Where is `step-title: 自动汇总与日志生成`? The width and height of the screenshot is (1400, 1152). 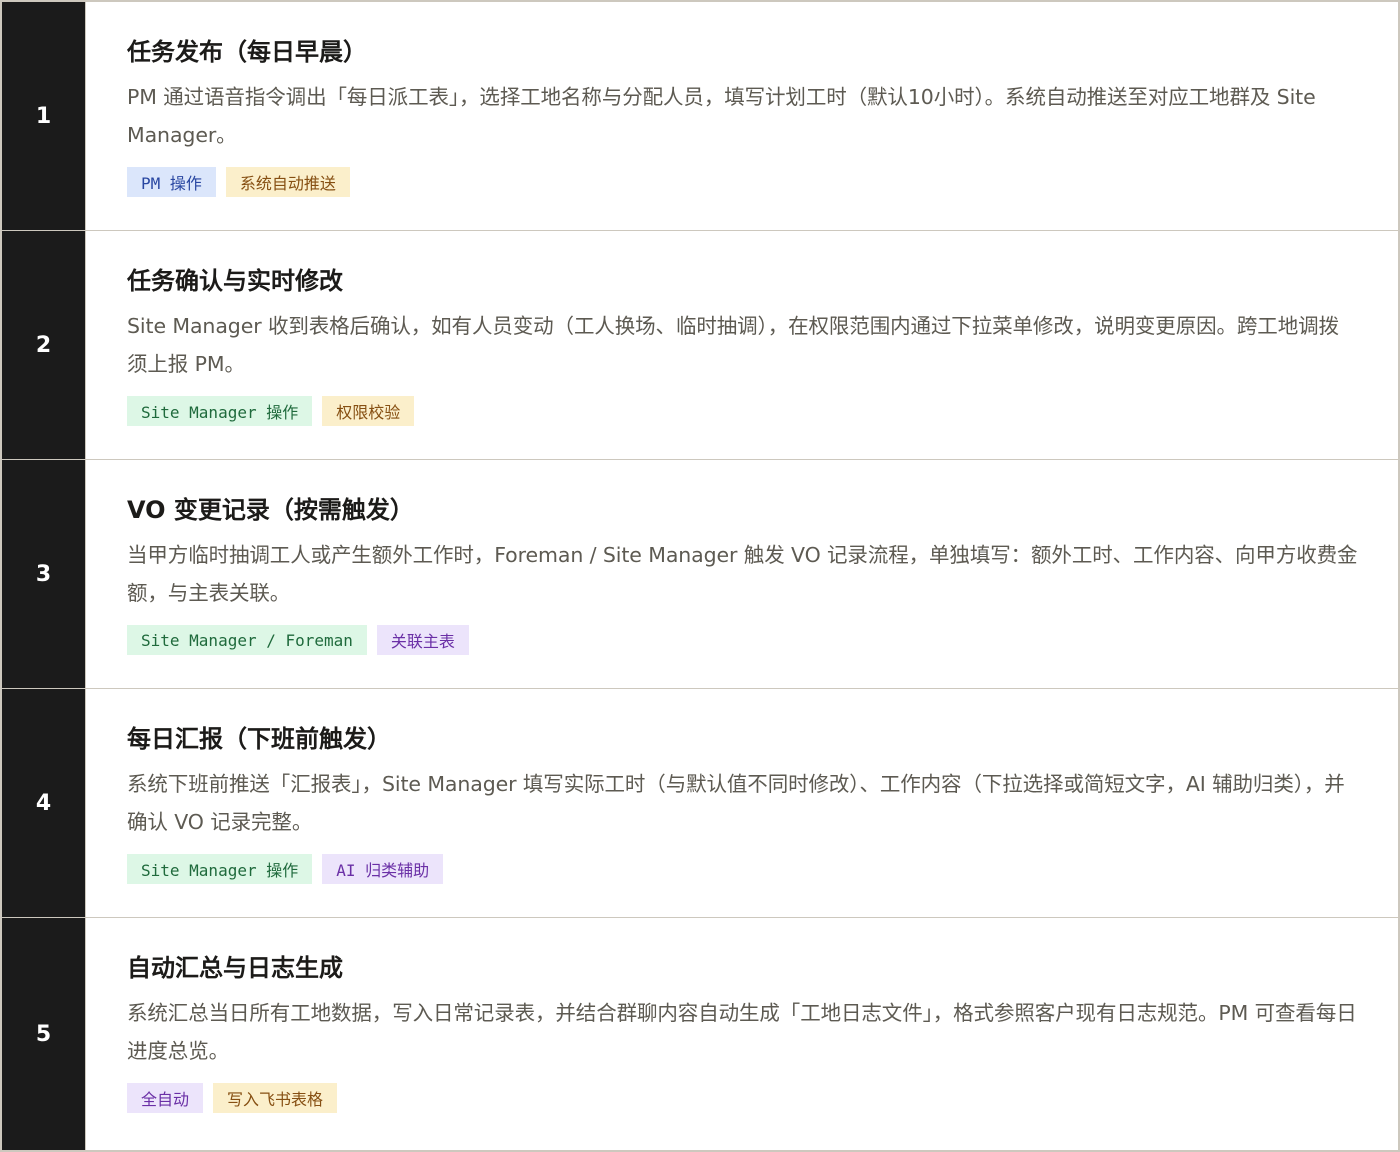
step-title: 自动汇总与日志生成 is located at coordinates (235, 968).